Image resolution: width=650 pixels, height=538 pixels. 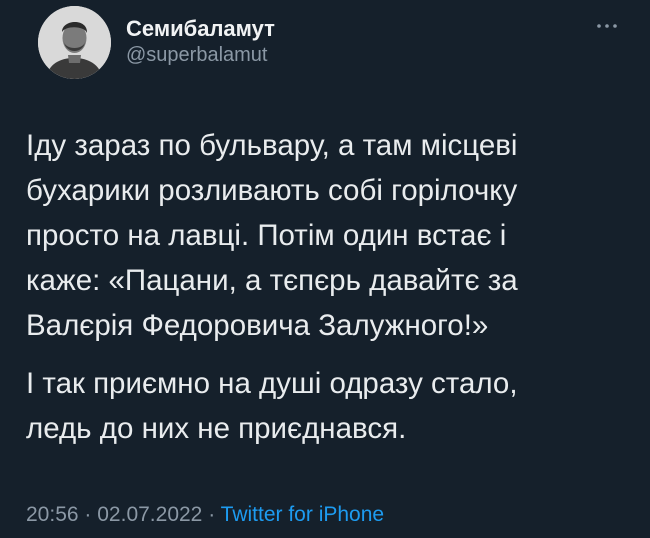 I want to click on tweet-date: 02.07.2022, so click(x=149, y=514).